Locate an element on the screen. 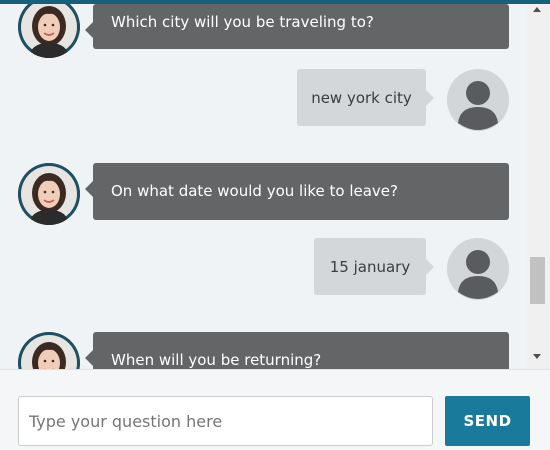 This screenshot has width=550, height=450. bot-message-bubble: Which city will you be traveling to? is located at coordinates (297, 26).